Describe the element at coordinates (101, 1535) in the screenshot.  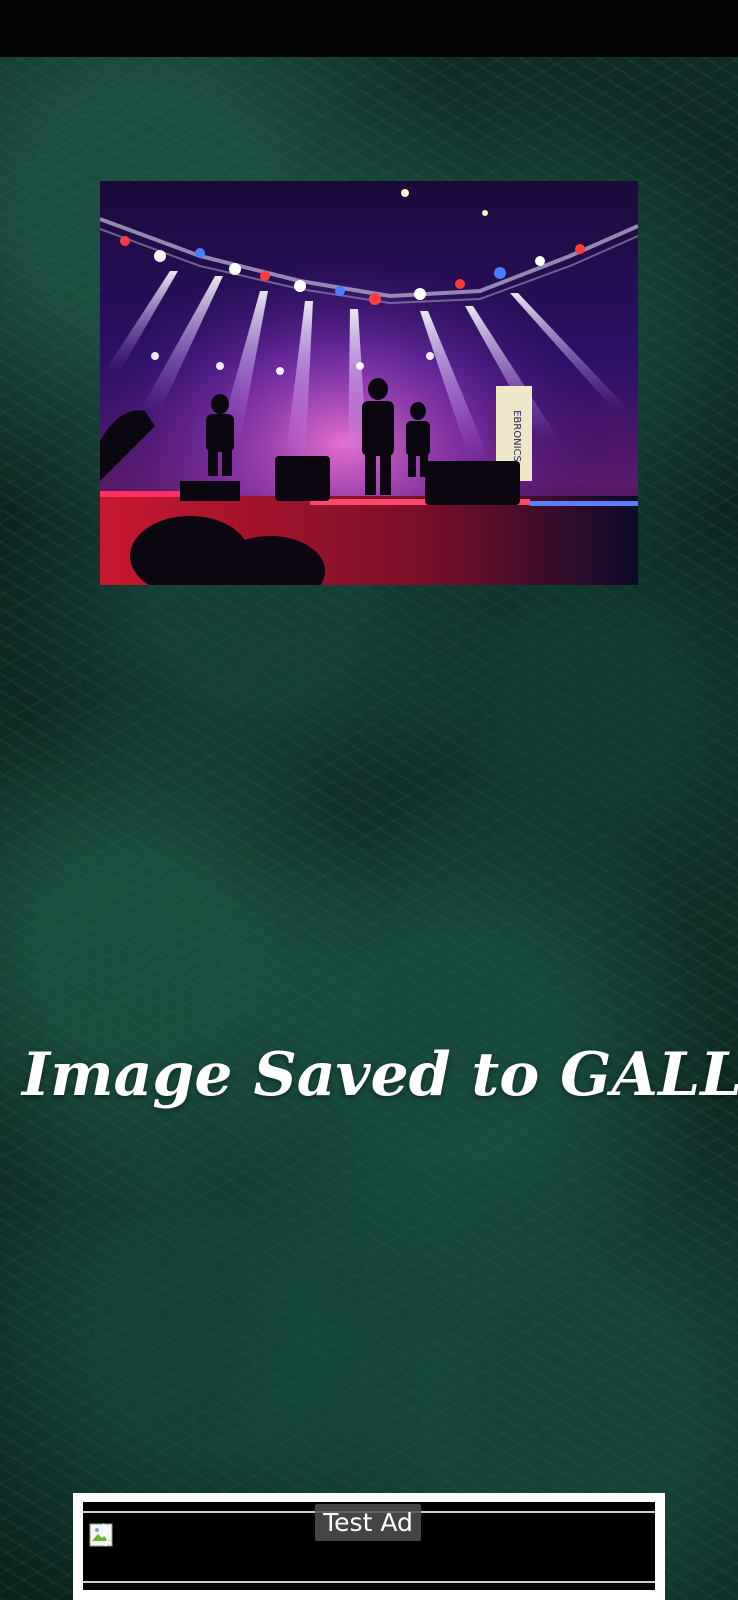
I see `broken-image-icon` at that location.